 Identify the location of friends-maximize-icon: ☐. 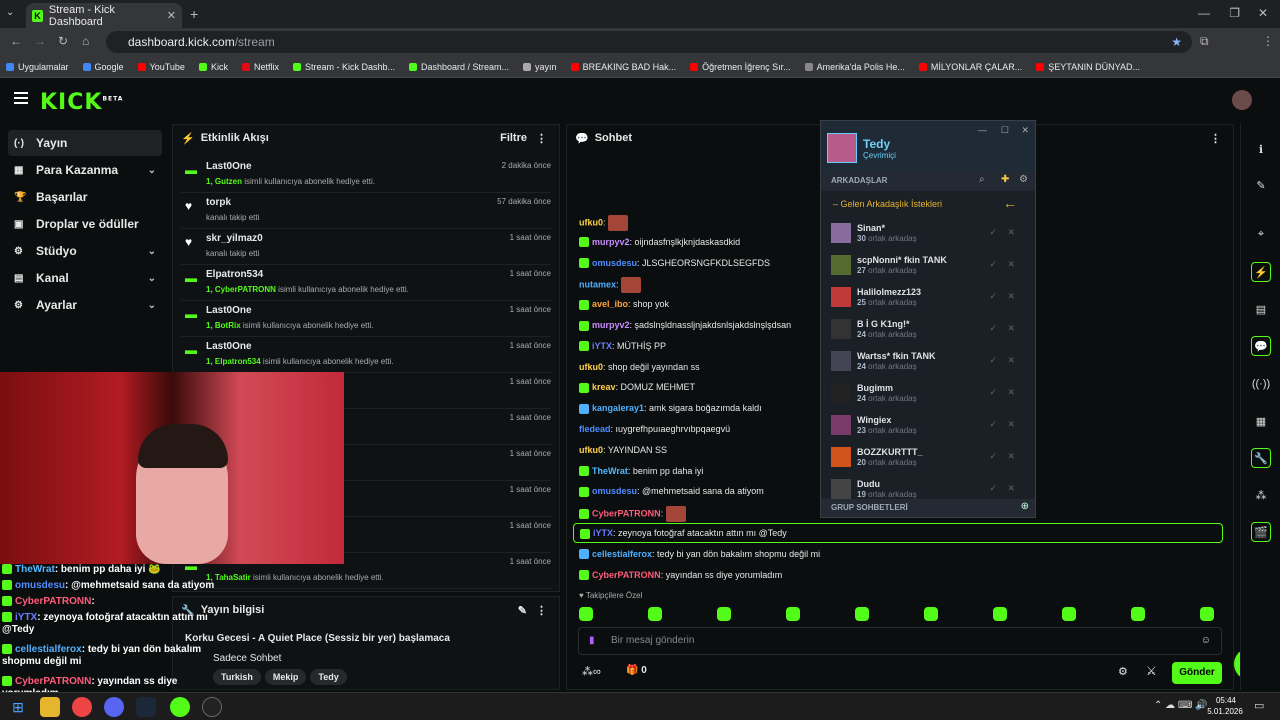
(1005, 130).